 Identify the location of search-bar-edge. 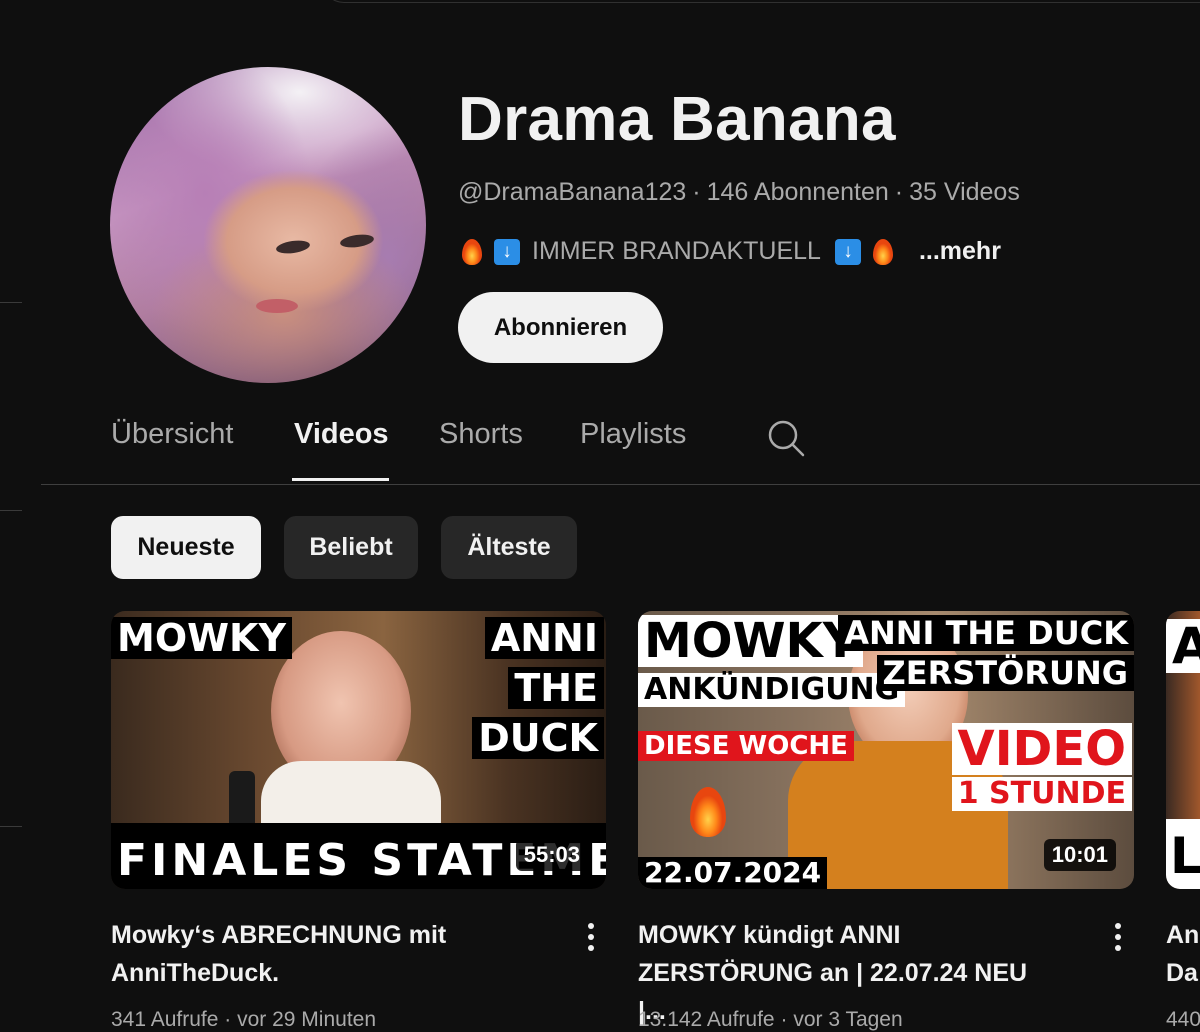
(761, 1).